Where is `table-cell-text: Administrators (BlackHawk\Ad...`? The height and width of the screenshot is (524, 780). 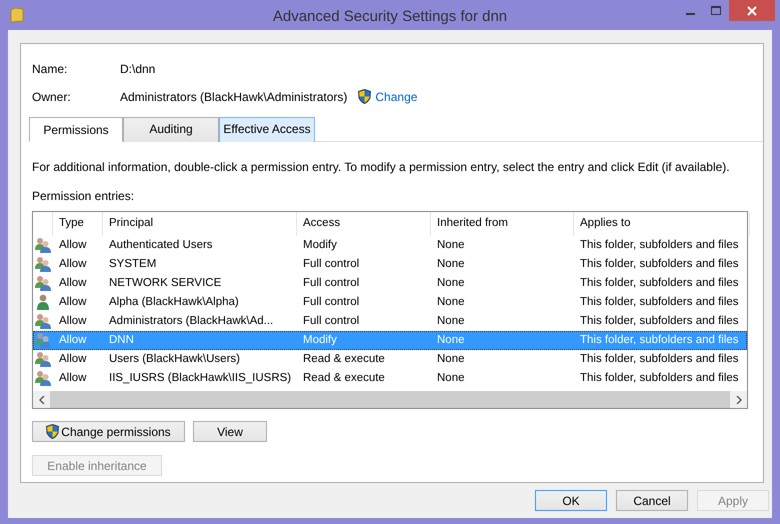
table-cell-text: Administrators (BlackHawk\Ad... is located at coordinates (191, 321).